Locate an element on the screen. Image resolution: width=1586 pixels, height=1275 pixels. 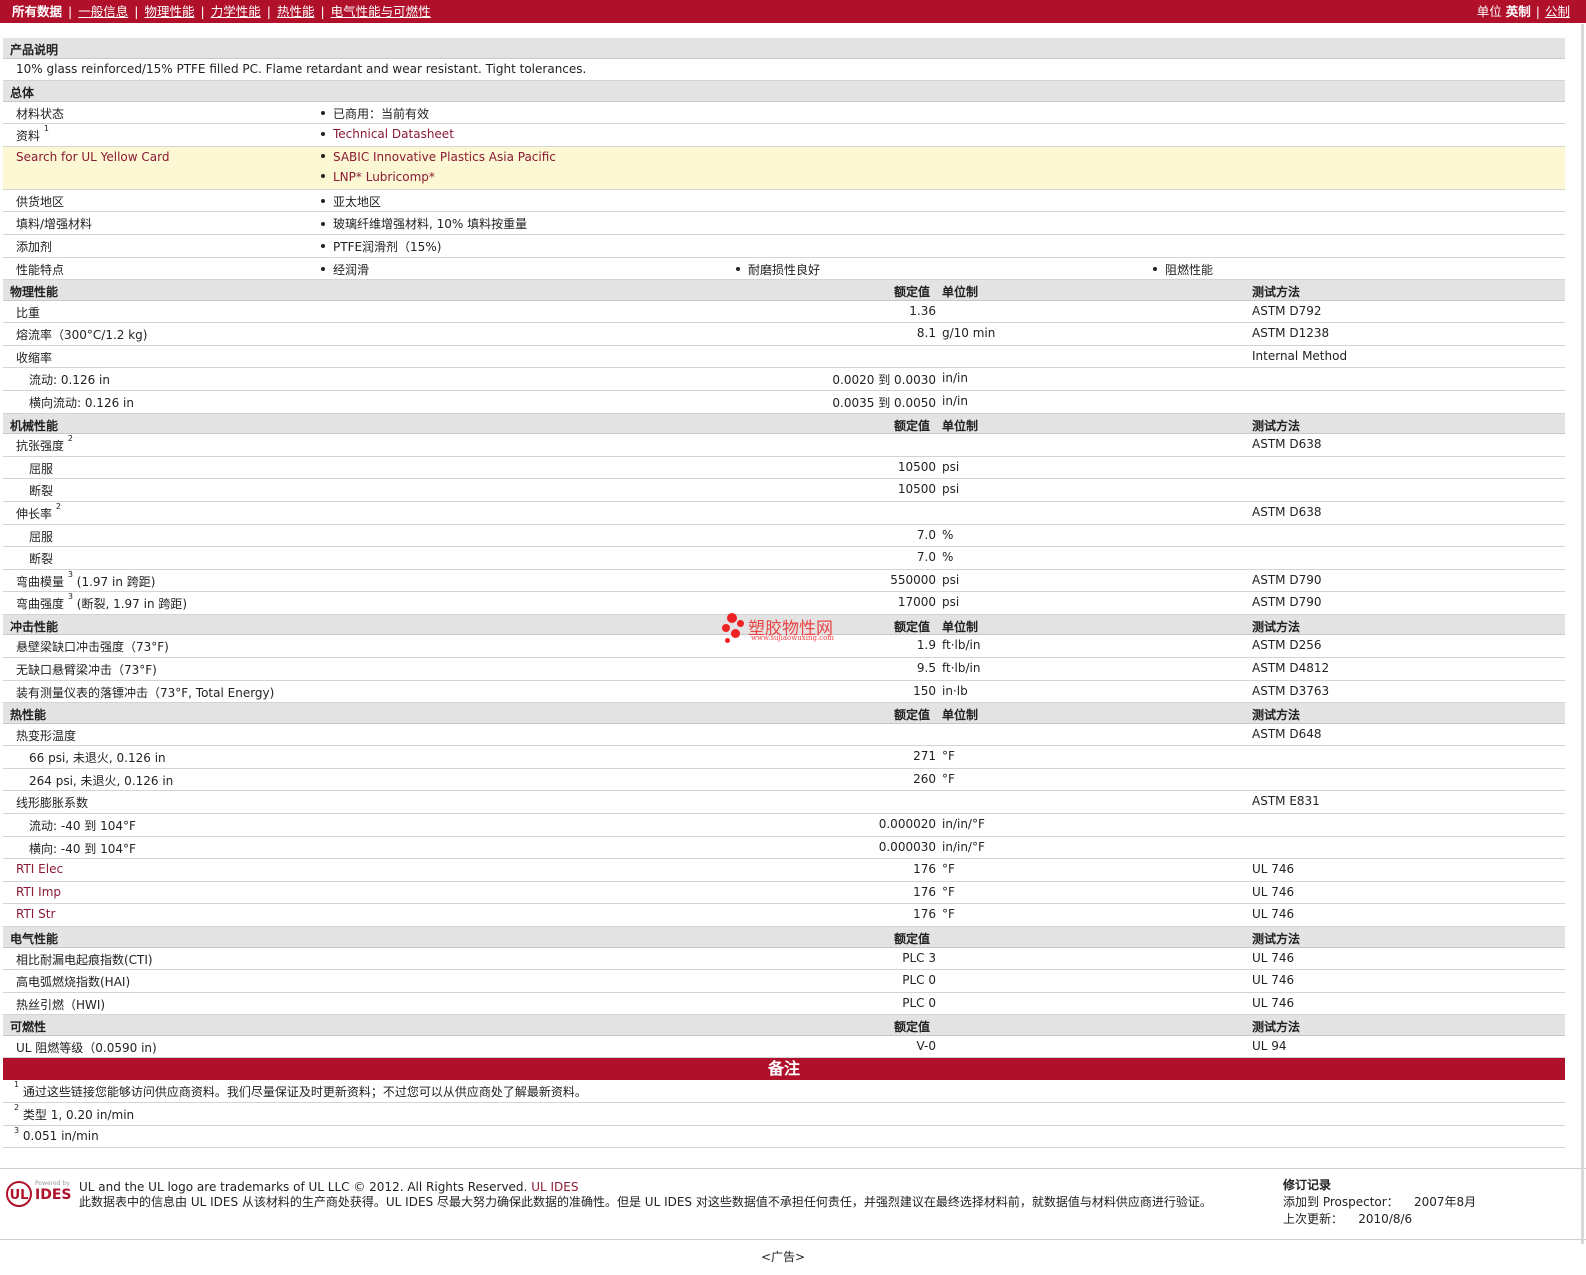
column-header-unit: 单位制 is located at coordinates (960, 715).